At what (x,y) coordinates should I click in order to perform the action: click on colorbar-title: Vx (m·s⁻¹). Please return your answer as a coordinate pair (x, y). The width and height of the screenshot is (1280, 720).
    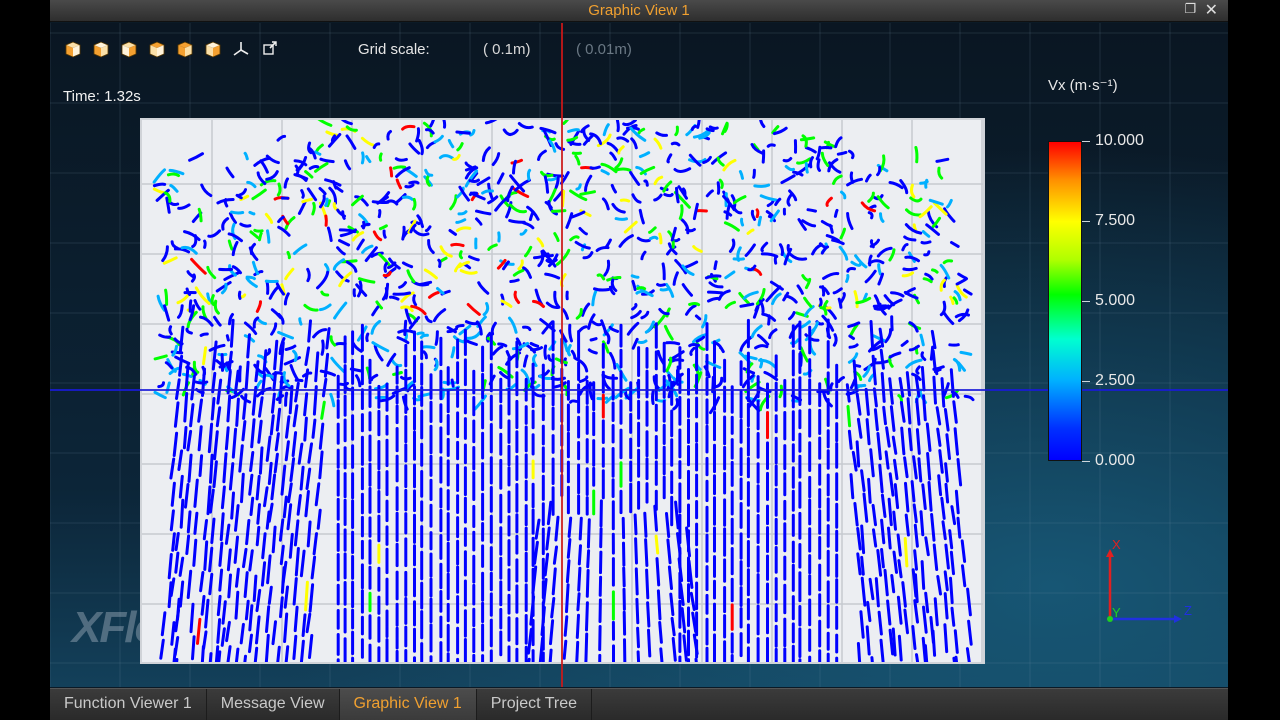
    Looking at the image, I should click on (1083, 85).